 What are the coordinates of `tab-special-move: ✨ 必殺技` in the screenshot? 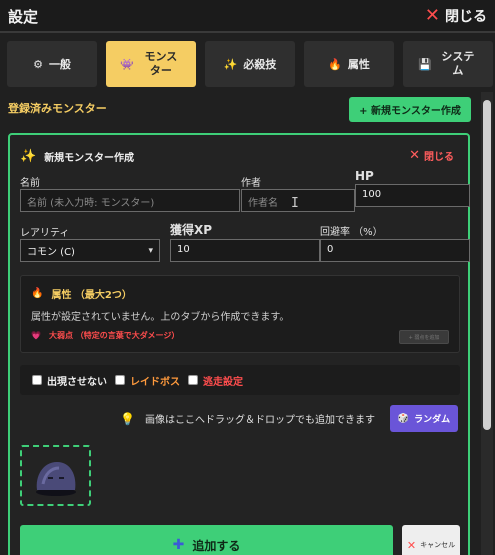 It's located at (250, 64).